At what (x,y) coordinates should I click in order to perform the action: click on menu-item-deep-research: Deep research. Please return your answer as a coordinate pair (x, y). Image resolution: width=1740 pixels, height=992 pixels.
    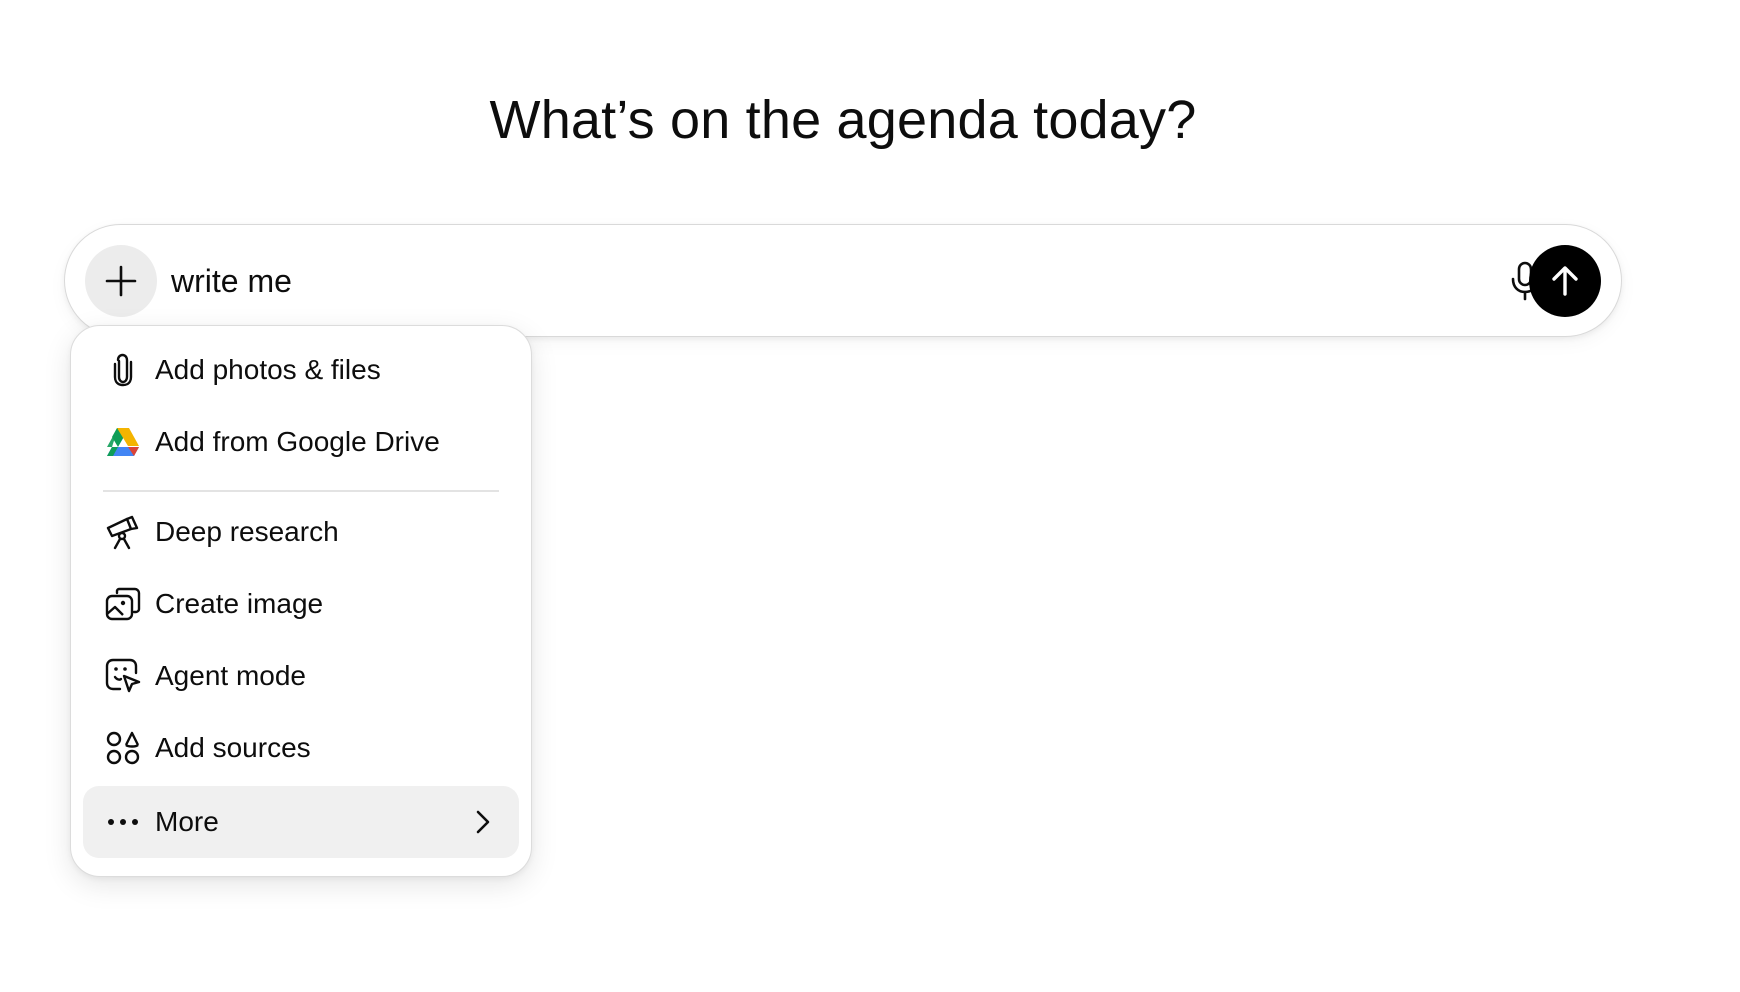
    Looking at the image, I should click on (301, 532).